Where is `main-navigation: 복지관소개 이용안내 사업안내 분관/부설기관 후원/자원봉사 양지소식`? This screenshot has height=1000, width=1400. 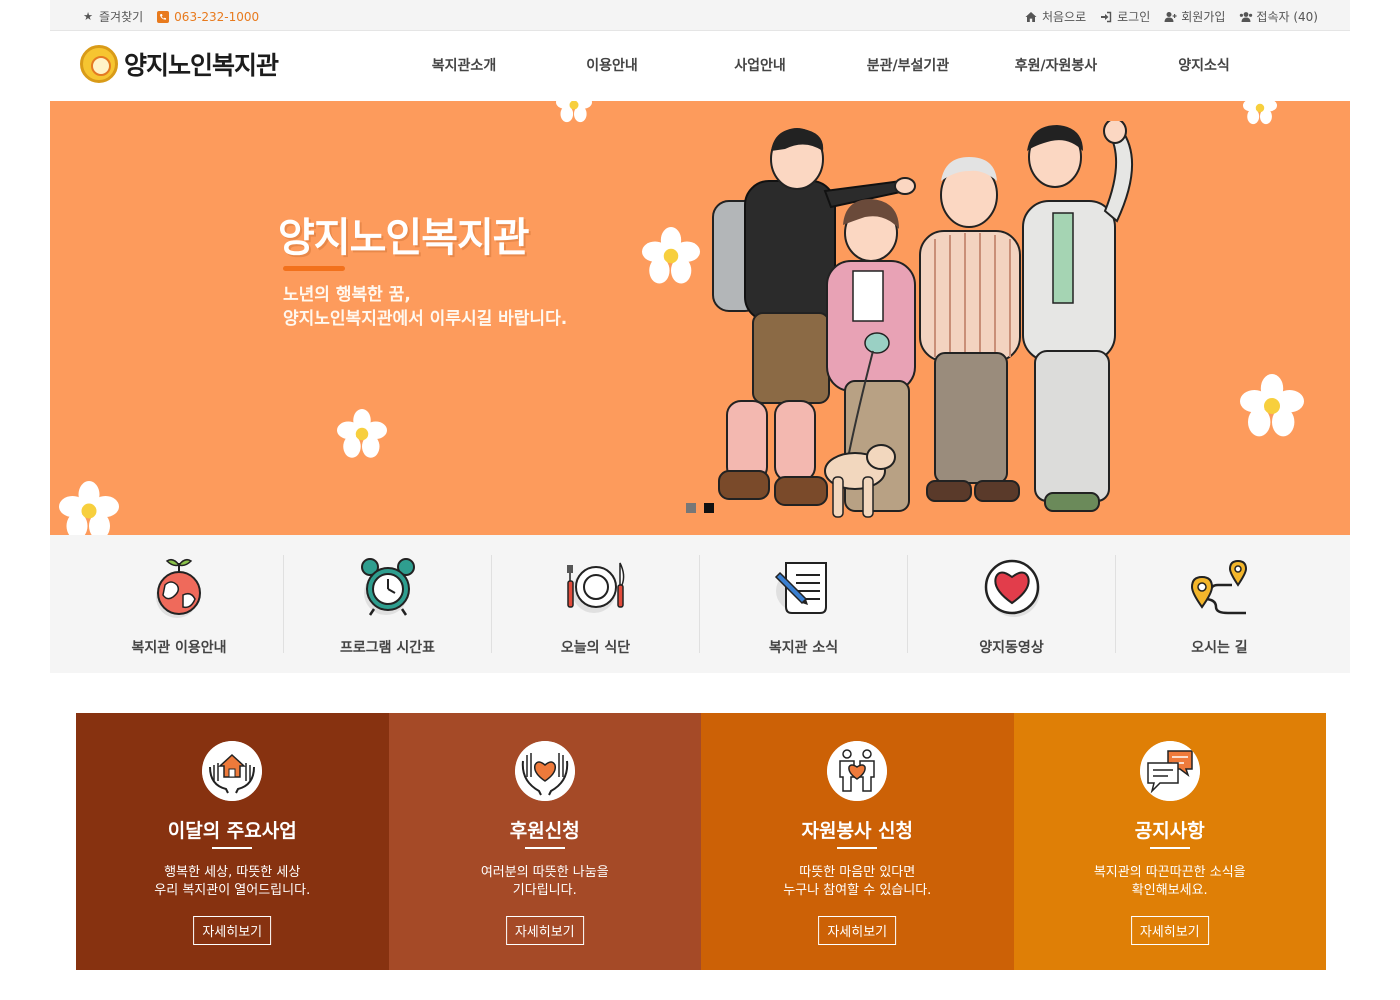 main-navigation: 복지관소개 이용안내 사업안내 분관/부설기관 후원/자원봉사 양지소식 is located at coordinates (834, 66).